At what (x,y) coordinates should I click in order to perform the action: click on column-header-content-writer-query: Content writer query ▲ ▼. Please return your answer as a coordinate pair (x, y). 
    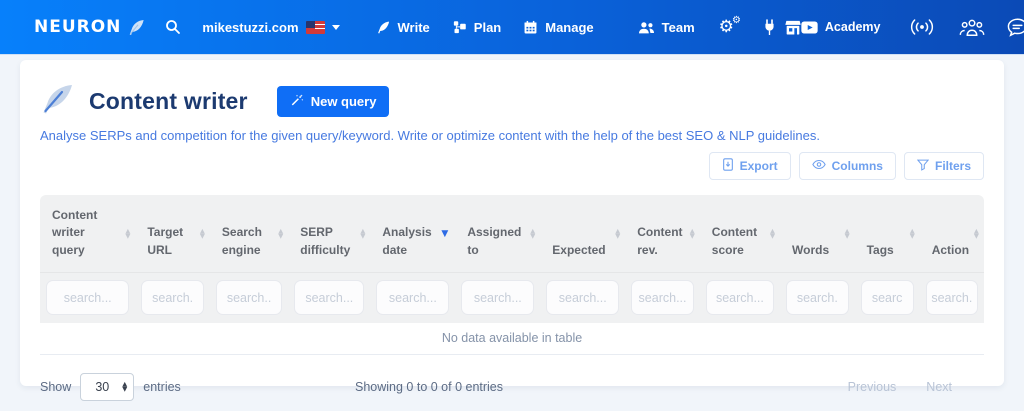
    Looking at the image, I should click on (87, 233).